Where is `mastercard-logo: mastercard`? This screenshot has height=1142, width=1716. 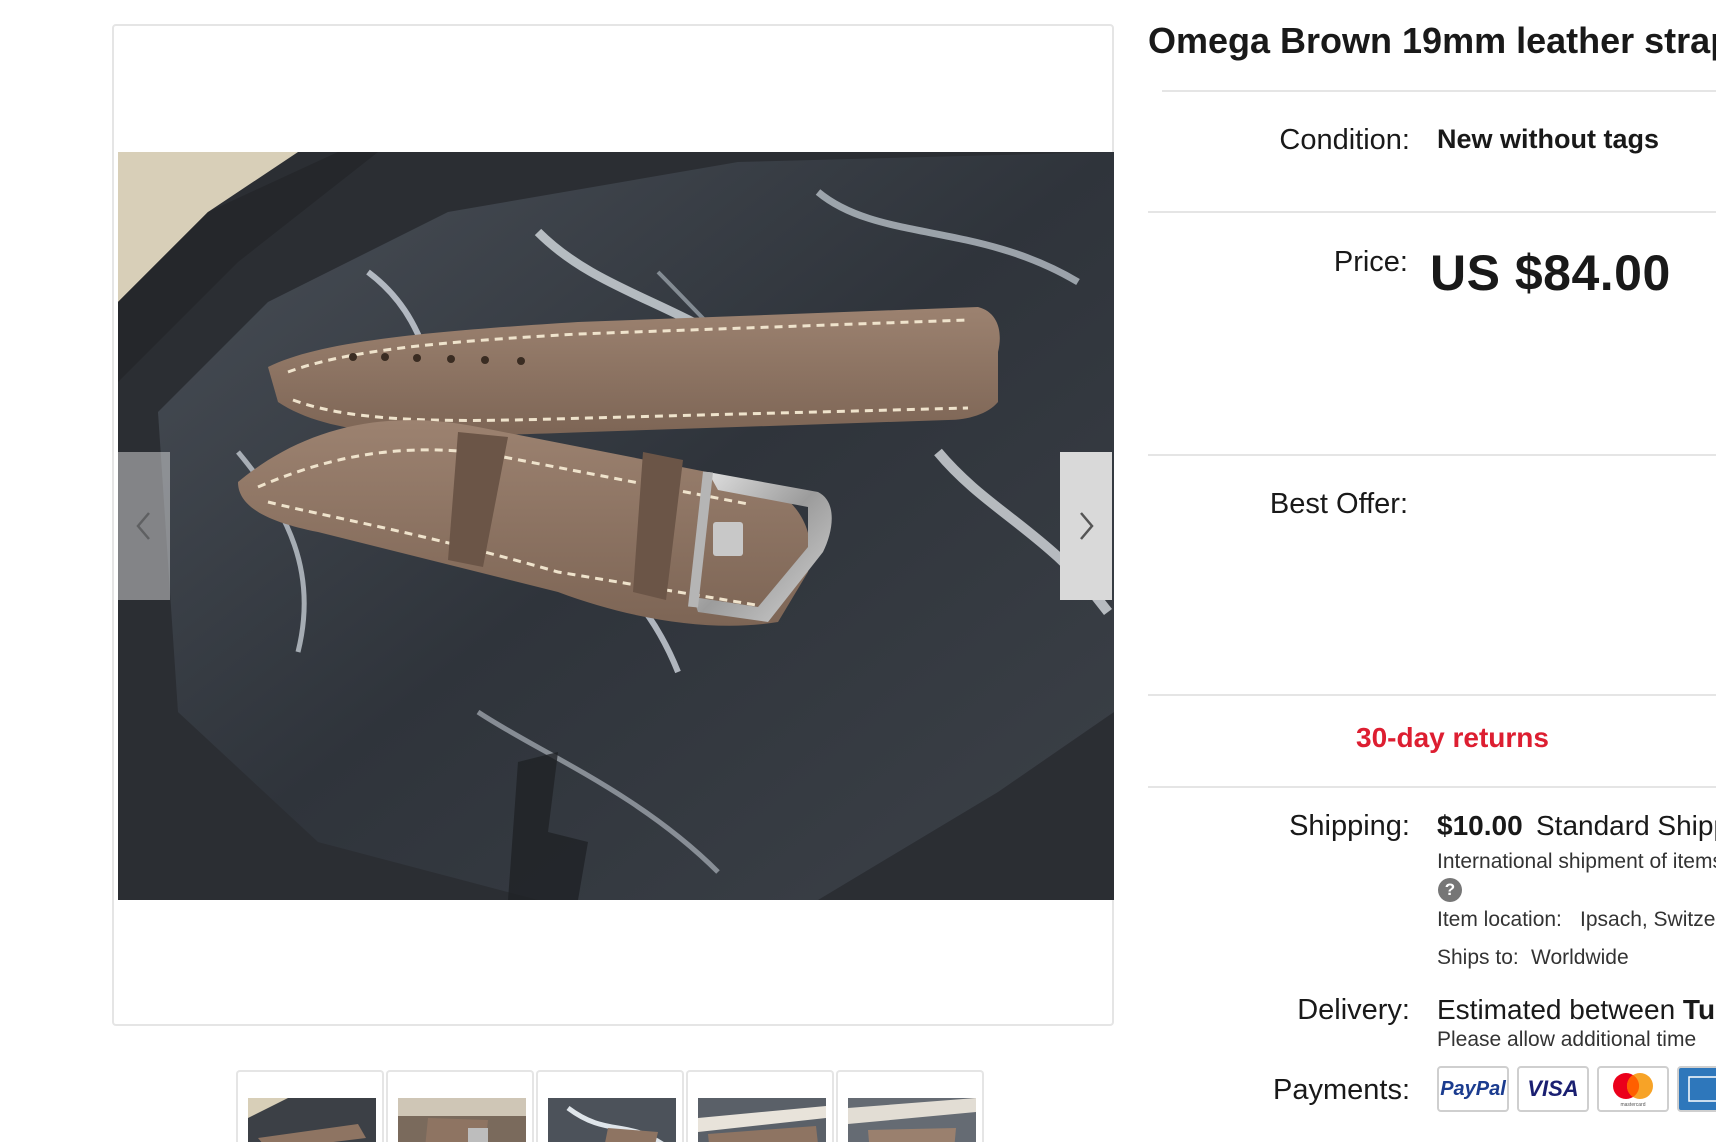
mastercard-logo: mastercard is located at coordinates (1633, 1089).